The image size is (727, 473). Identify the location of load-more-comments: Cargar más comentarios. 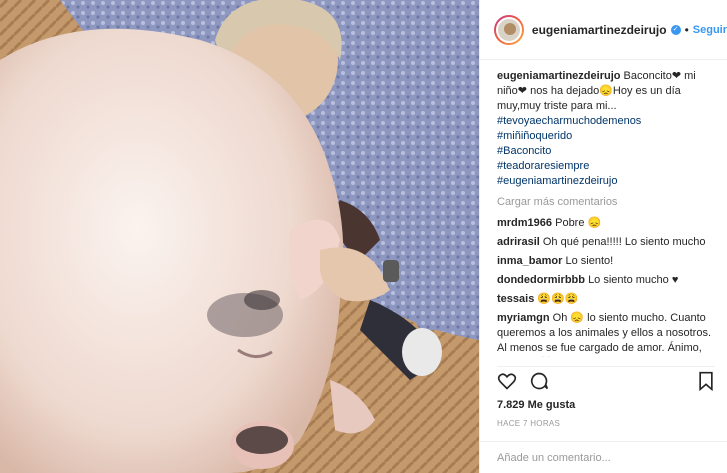
(605, 202).